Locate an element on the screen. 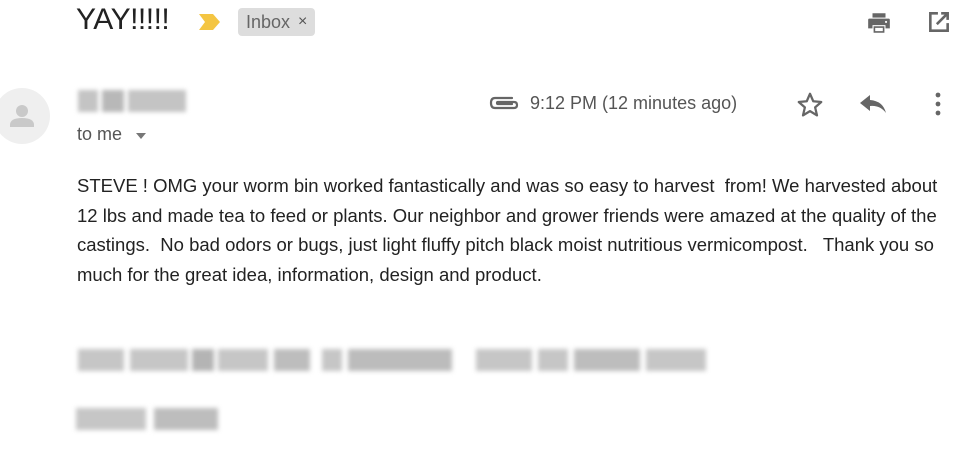 Image resolution: width=978 pixels, height=462 pixels. recipient-text: to me is located at coordinates (100, 134).